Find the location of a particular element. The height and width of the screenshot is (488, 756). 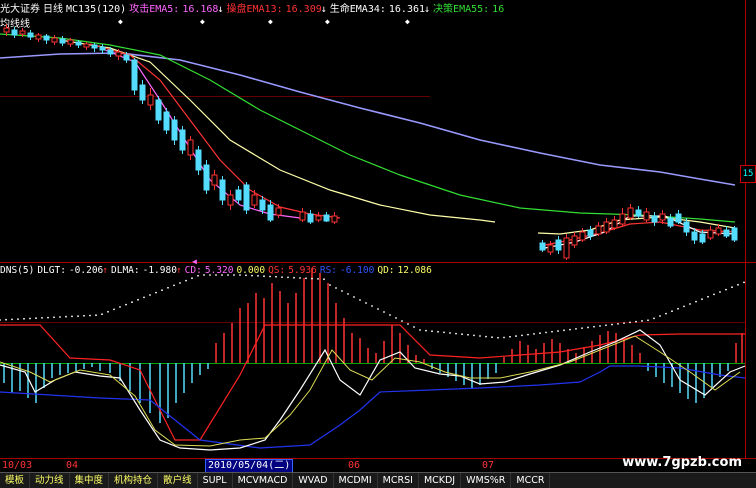

indicator-tab: 散户线 is located at coordinates (178, 480).